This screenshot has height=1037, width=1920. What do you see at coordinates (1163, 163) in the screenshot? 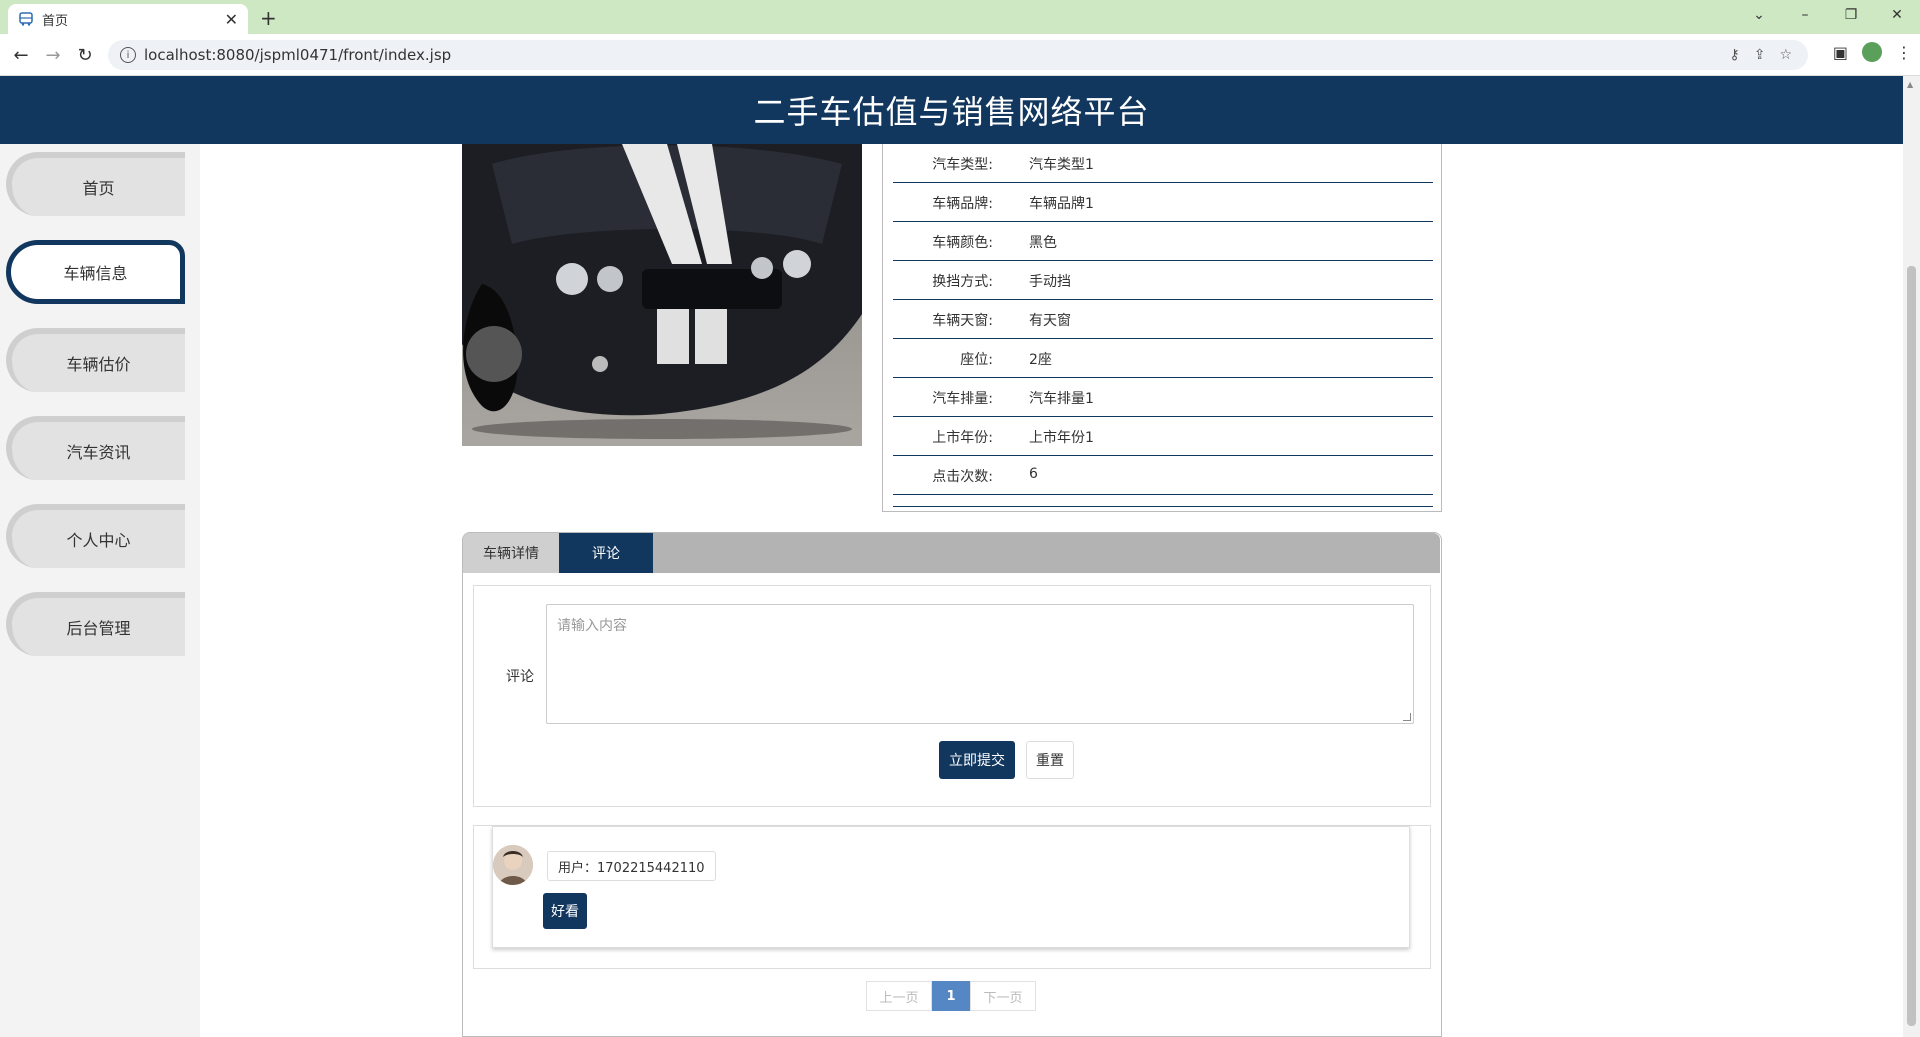
I see `info-row: 汽车类型: 汽车类型1` at bounding box center [1163, 163].